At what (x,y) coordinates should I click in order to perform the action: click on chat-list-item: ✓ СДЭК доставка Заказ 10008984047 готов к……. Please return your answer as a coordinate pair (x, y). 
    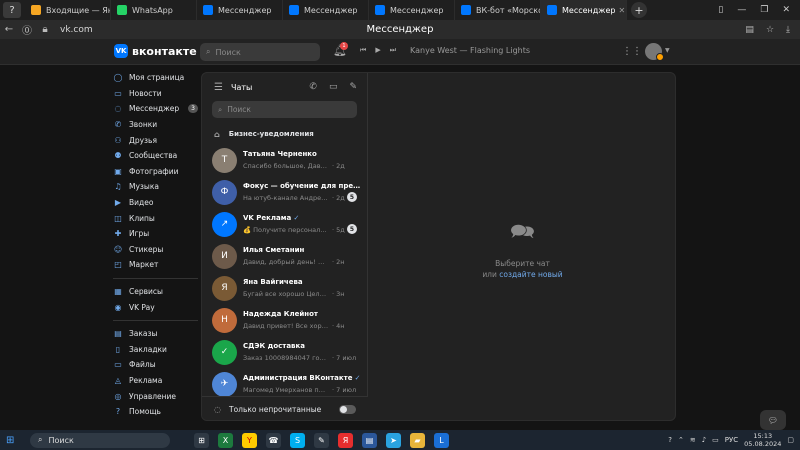
    Looking at the image, I should click on (284, 352).